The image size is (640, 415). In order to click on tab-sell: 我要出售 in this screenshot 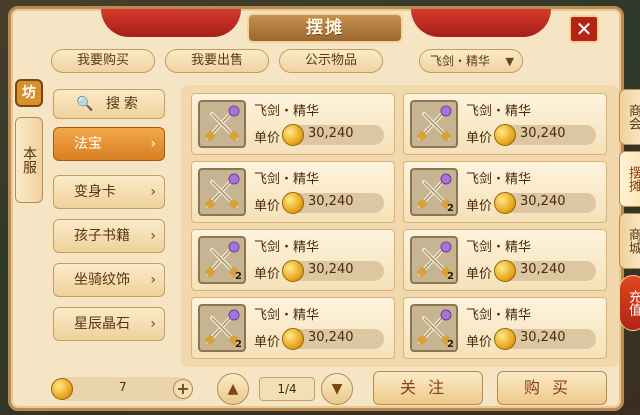, I will do `click(217, 61)`.